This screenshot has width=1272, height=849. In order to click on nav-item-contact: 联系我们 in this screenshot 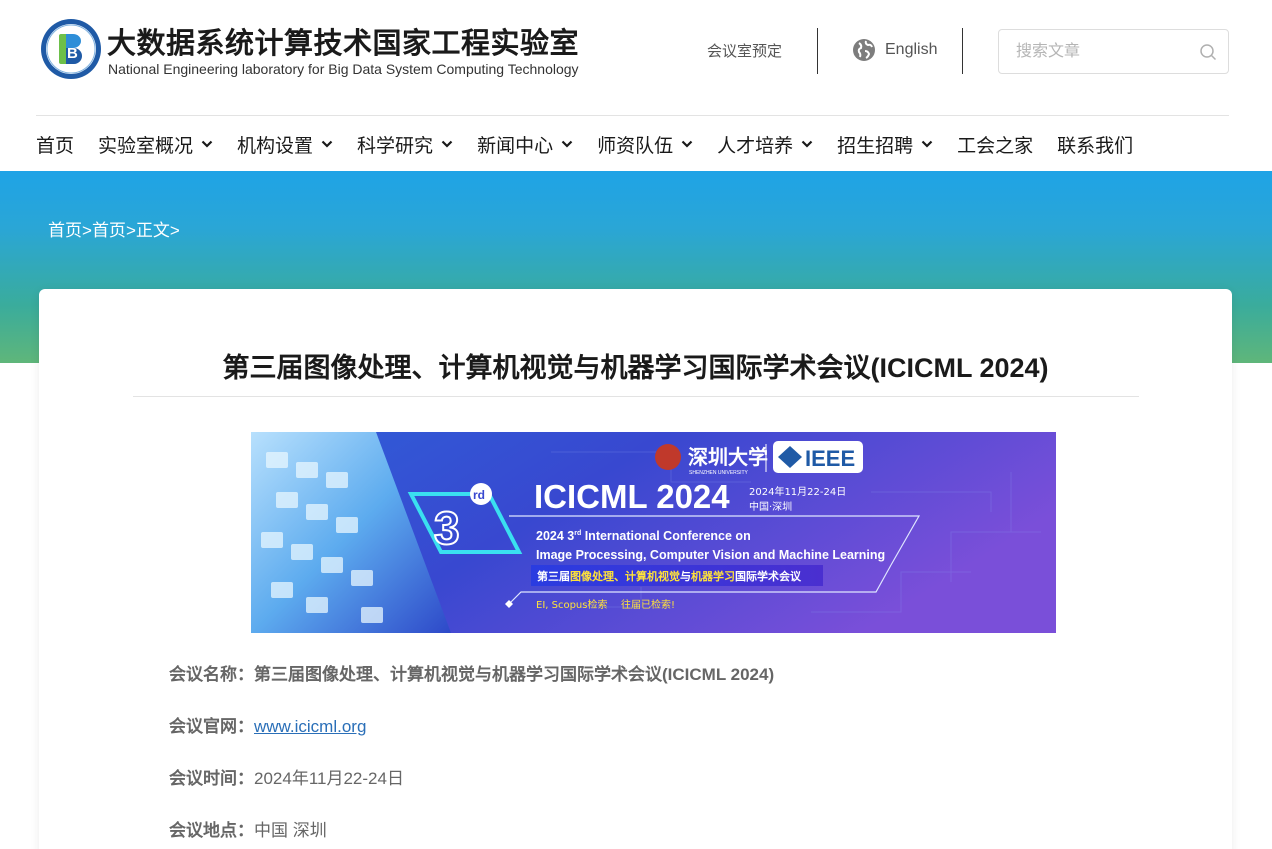, I will do `click(1095, 144)`.